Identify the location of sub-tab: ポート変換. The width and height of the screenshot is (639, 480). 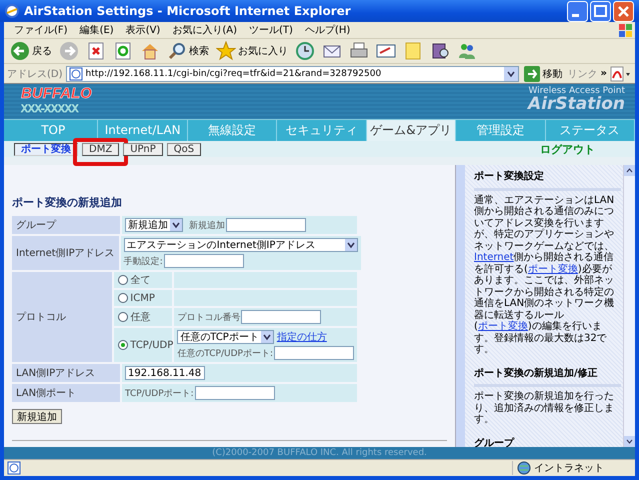
(46, 149).